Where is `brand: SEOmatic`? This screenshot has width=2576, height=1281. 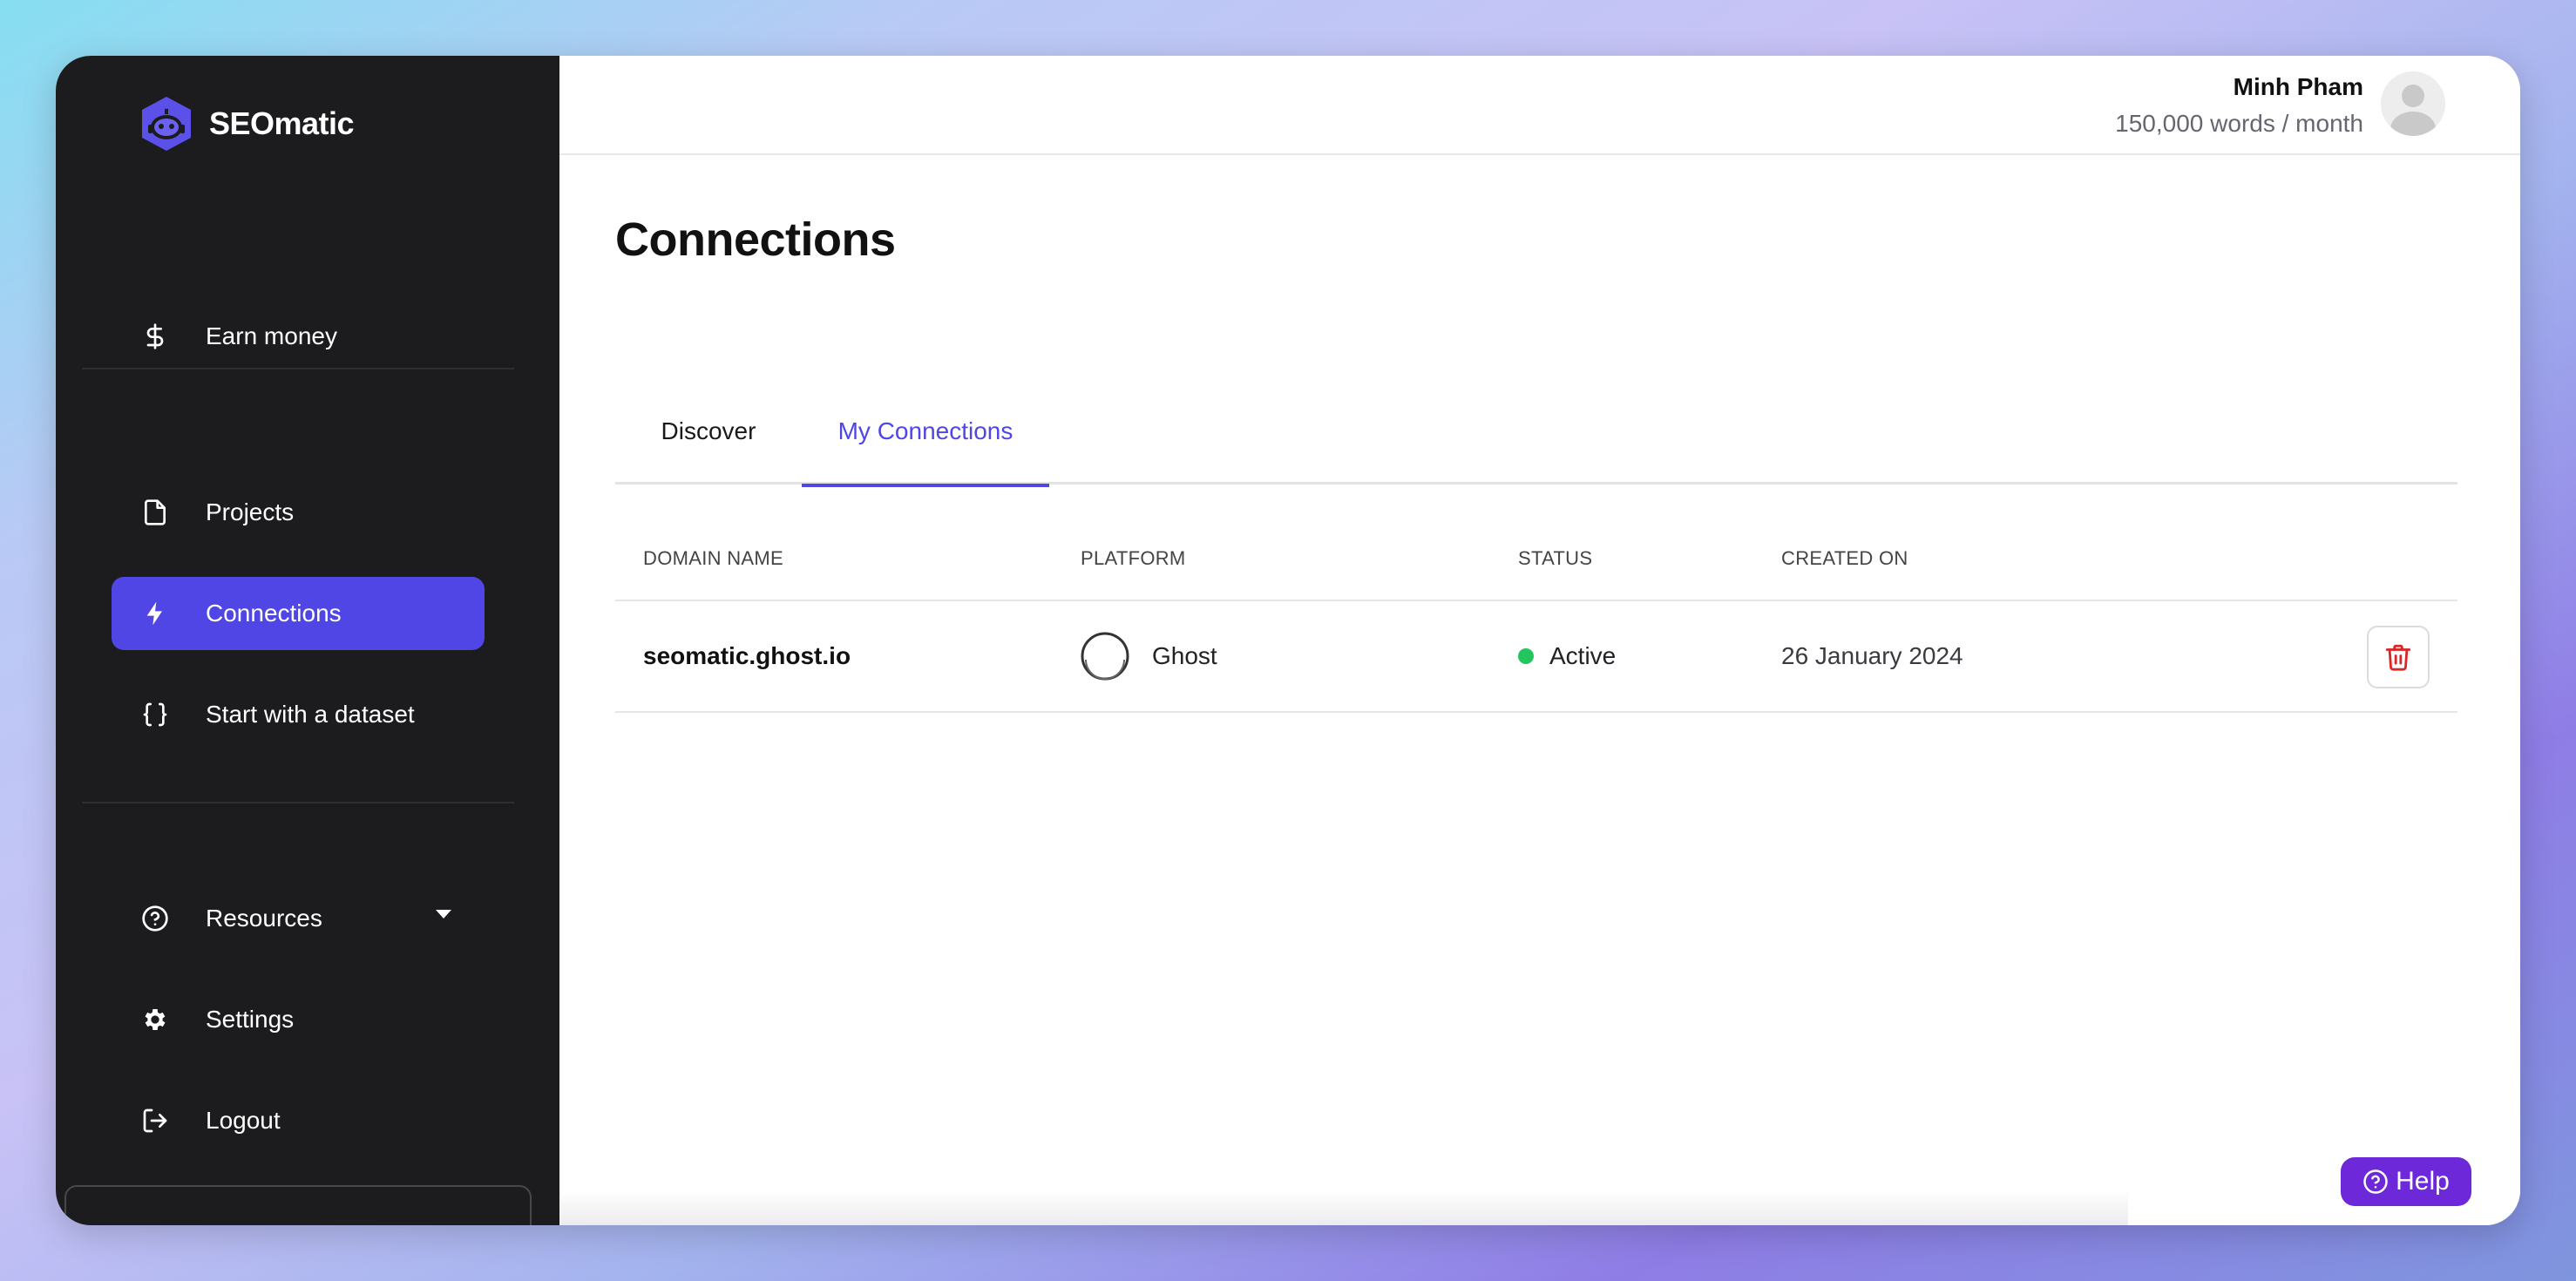 brand: SEOmatic is located at coordinates (247, 123).